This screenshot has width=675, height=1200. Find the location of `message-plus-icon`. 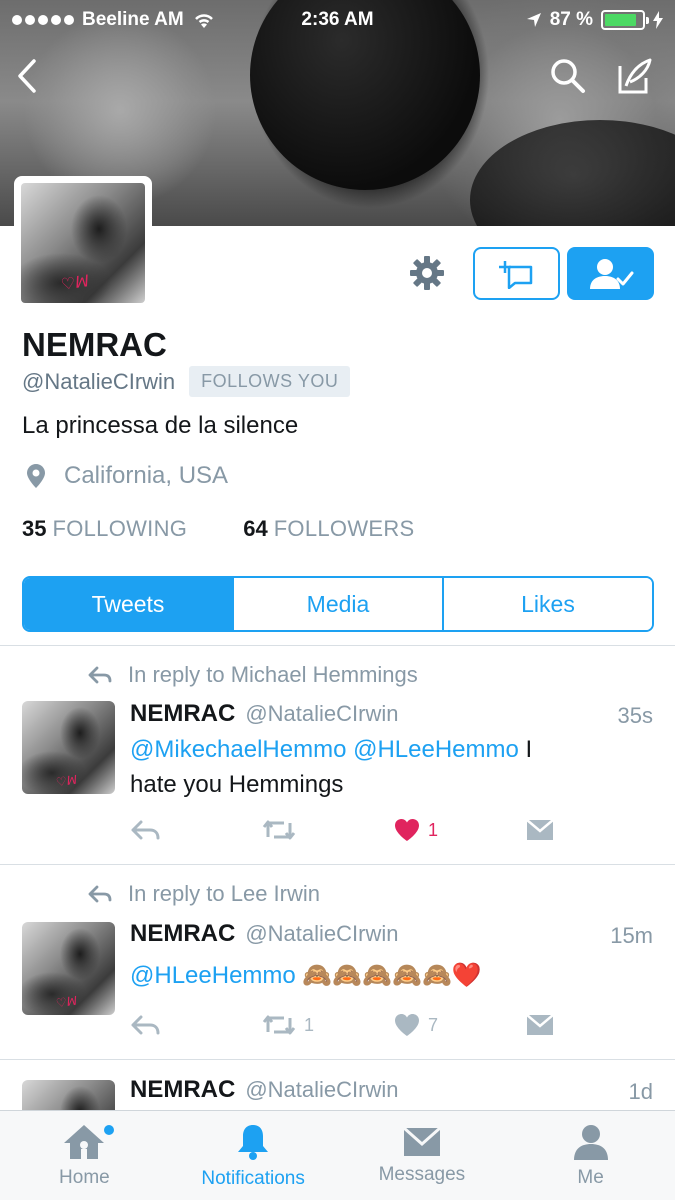

message-plus-icon is located at coordinates (515, 274).